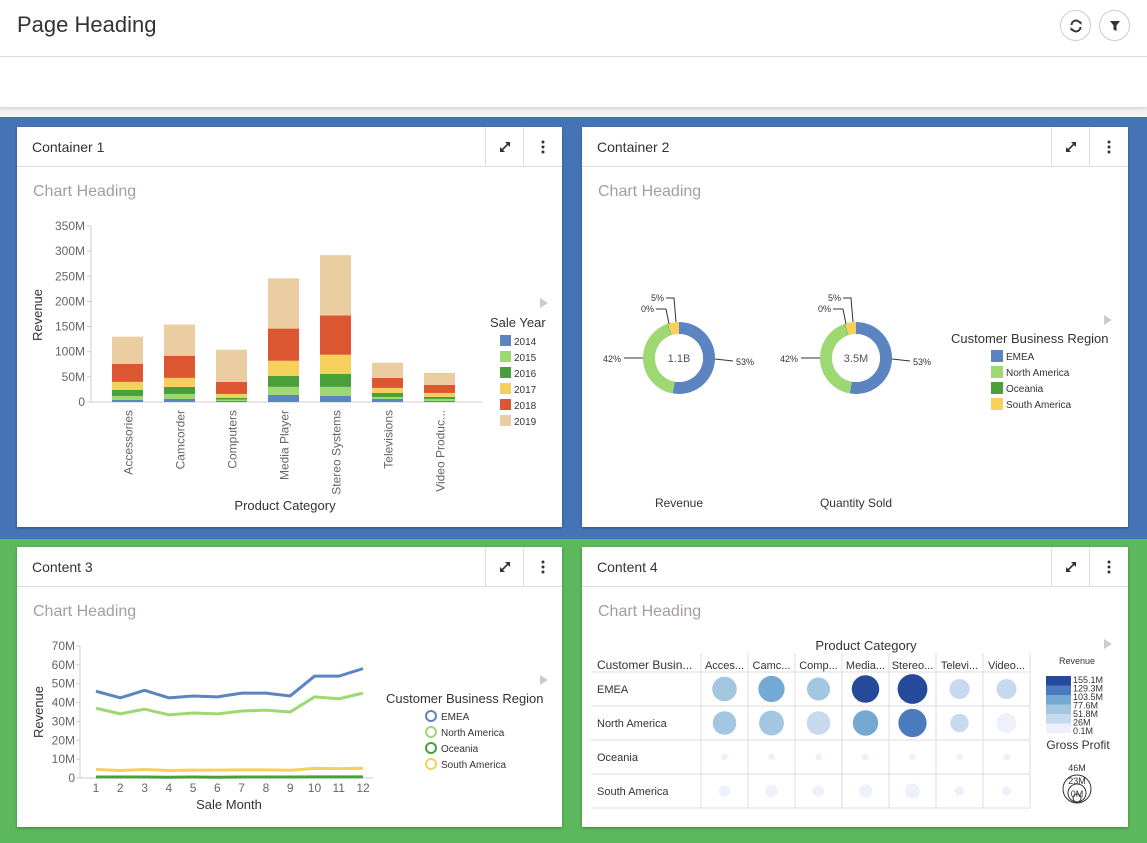  Describe the element at coordinates (193, 788) in the screenshot. I see `x-tick-label: 5` at that location.